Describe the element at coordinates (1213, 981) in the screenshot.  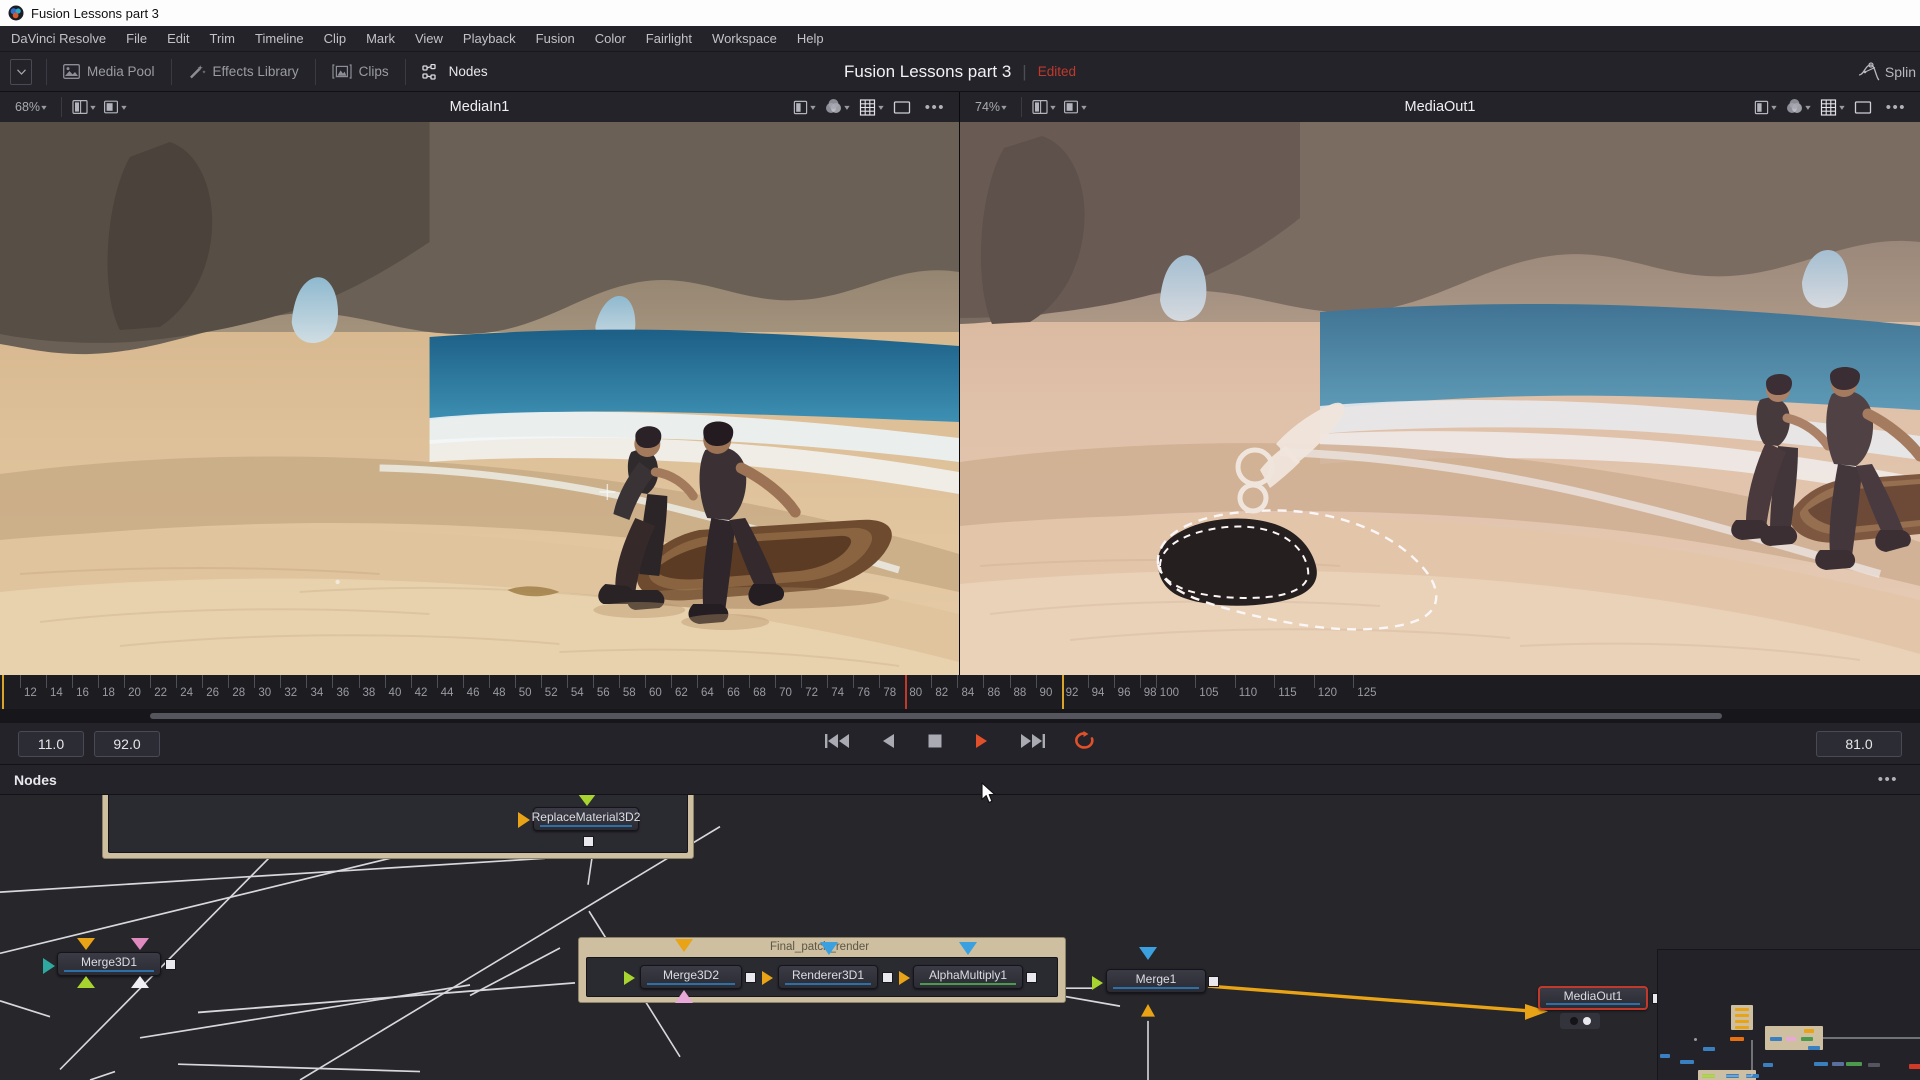
I see `node-merge1-output-port` at that location.